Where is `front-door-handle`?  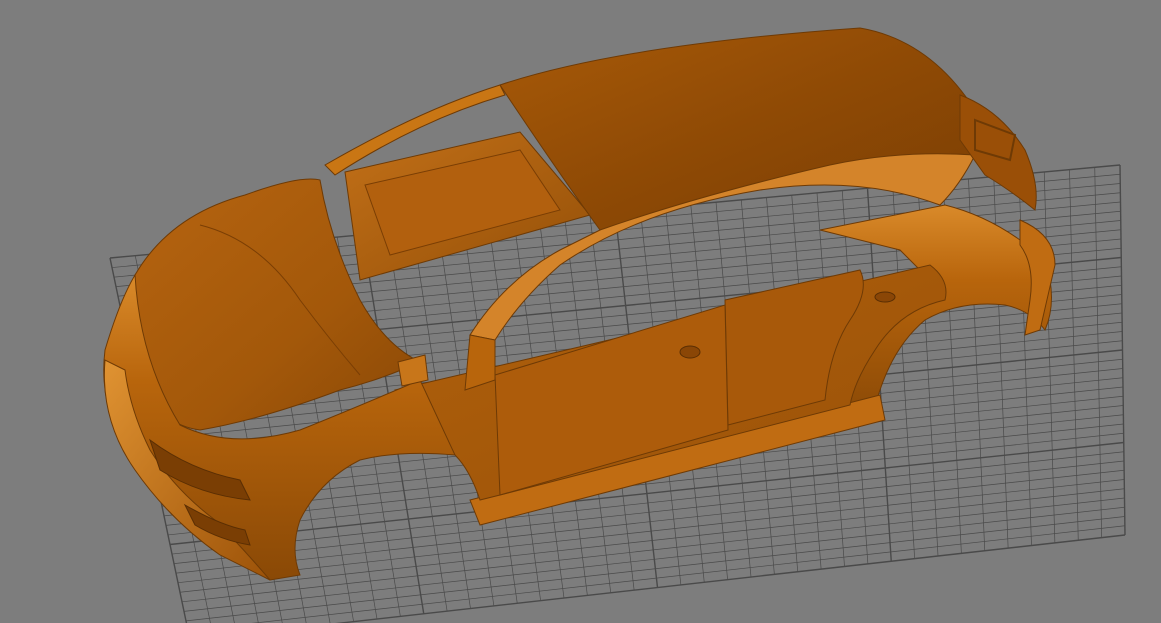 front-door-handle is located at coordinates (690, 352).